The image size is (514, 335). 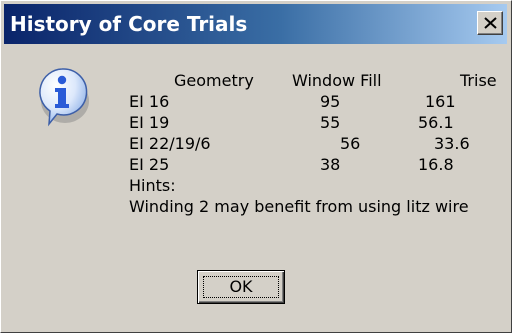 I want to click on info-icon, so click(x=64, y=97).